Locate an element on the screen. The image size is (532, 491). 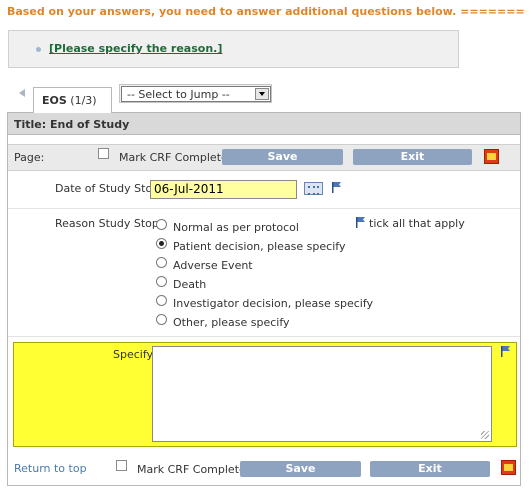
reason-option-label: Patient decision, please specify is located at coordinates (259, 246).